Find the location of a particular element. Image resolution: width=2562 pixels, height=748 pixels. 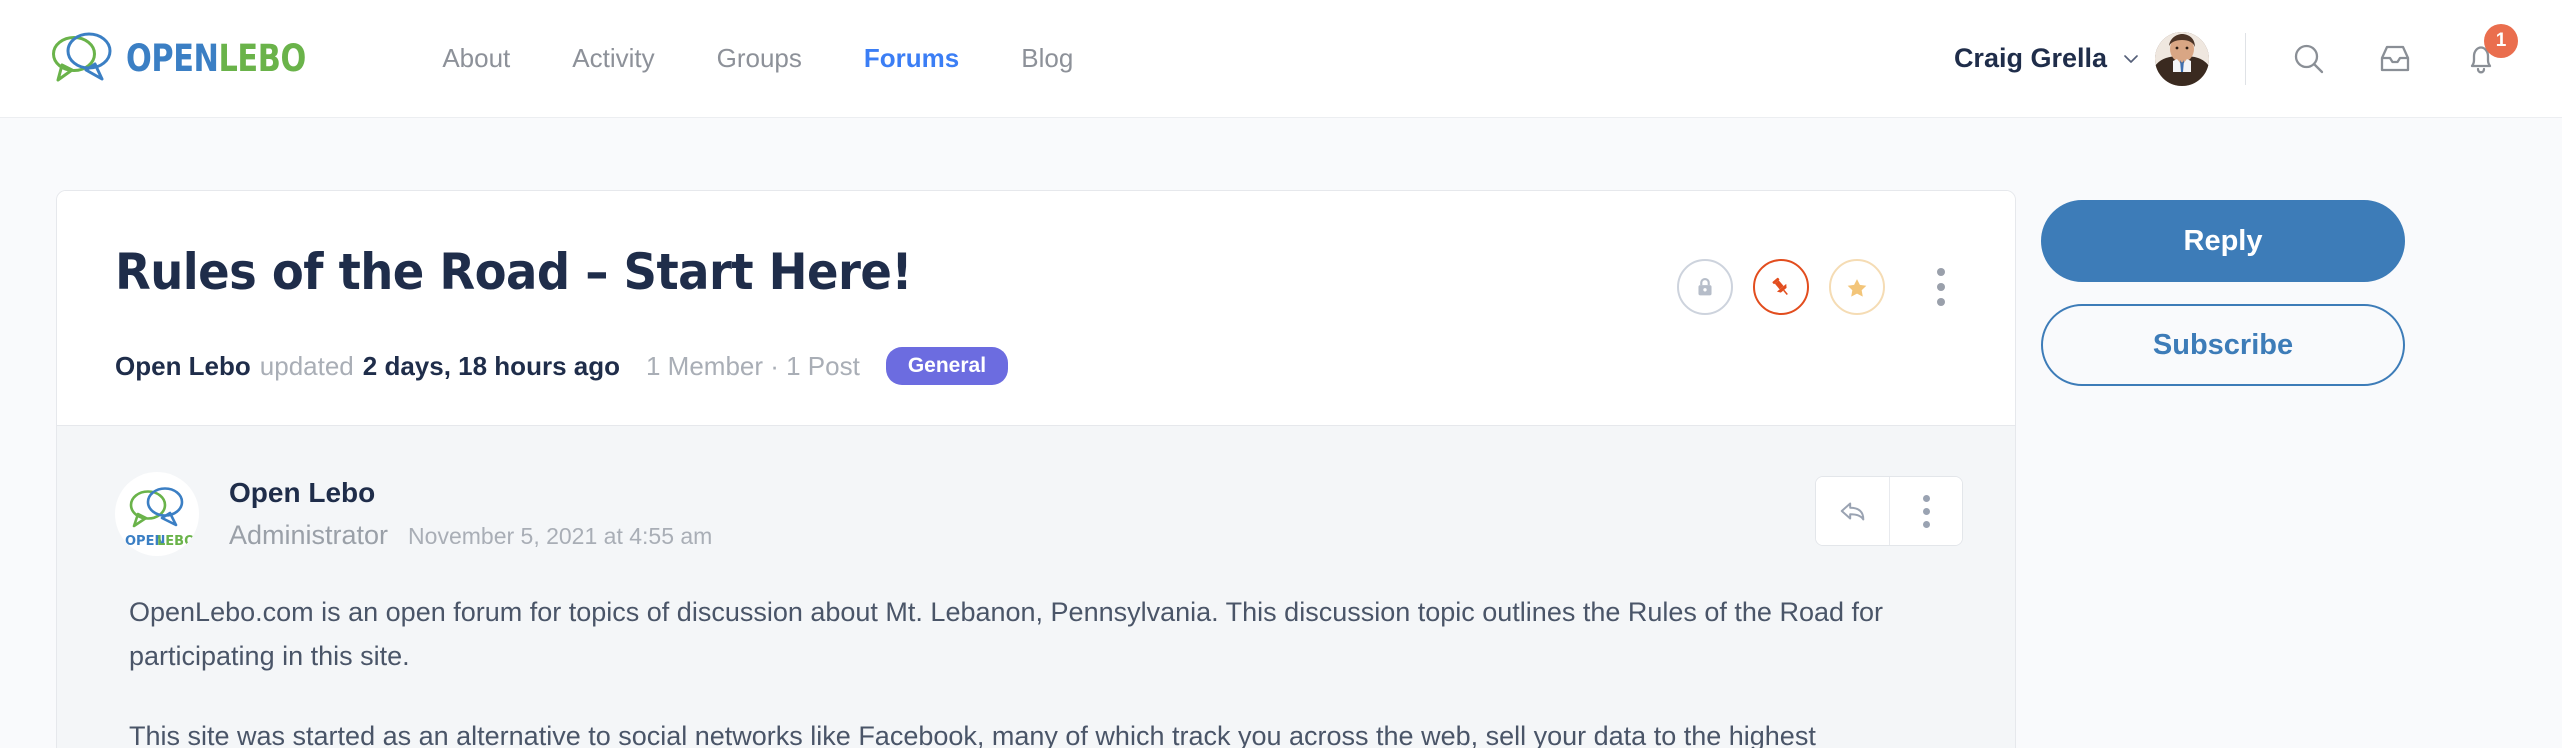

post-author-role: Administrator is located at coordinates (309, 534).